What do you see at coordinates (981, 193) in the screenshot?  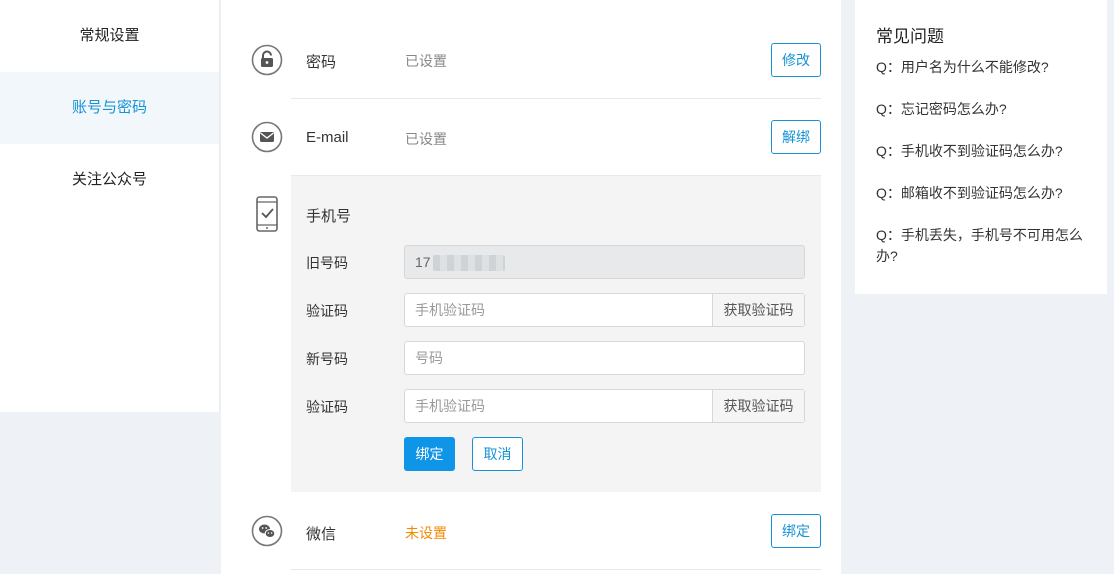 I see `faq-item: Q：邮箱收不到验证码怎么办?` at bounding box center [981, 193].